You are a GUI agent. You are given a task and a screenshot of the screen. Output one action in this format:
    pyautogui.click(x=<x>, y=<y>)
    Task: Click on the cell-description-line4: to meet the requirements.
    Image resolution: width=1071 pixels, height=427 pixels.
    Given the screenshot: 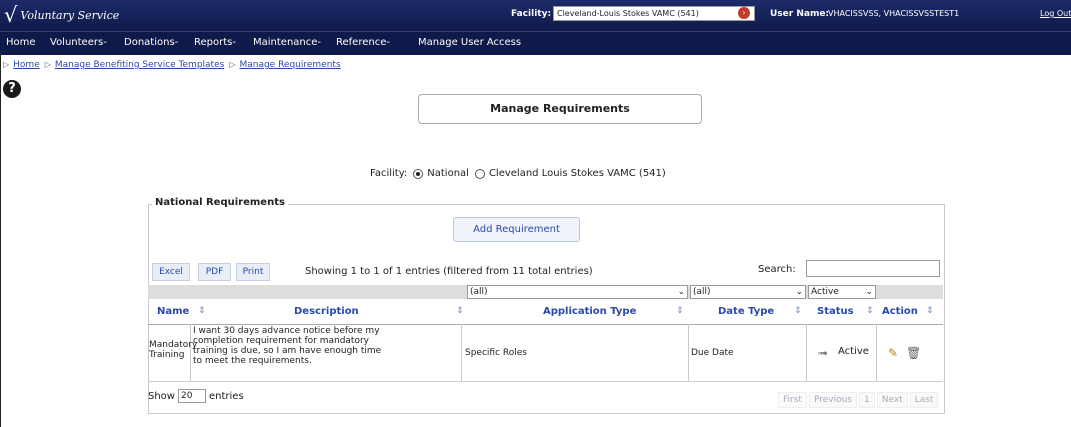 What is the action you would take?
    pyautogui.click(x=252, y=361)
    